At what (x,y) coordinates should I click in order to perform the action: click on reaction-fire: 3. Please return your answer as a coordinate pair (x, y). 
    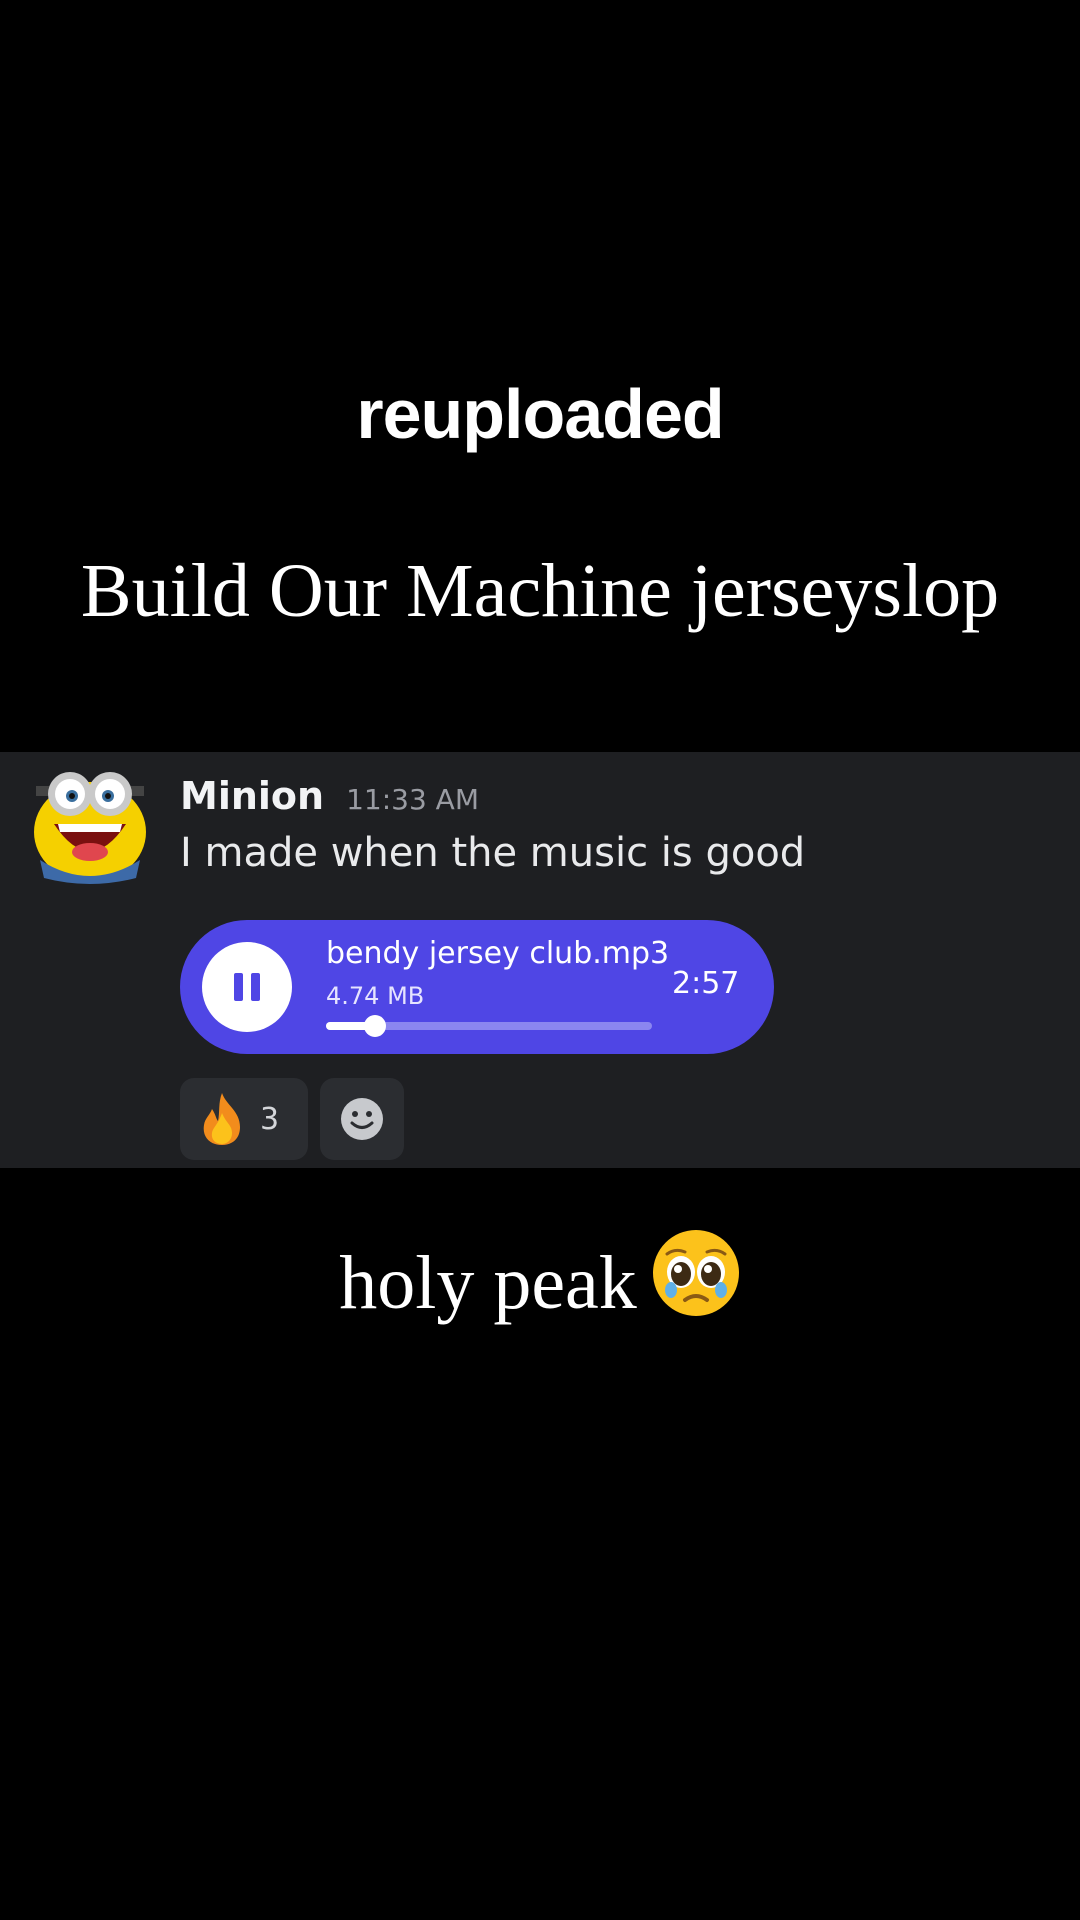
    Looking at the image, I should click on (244, 1119).